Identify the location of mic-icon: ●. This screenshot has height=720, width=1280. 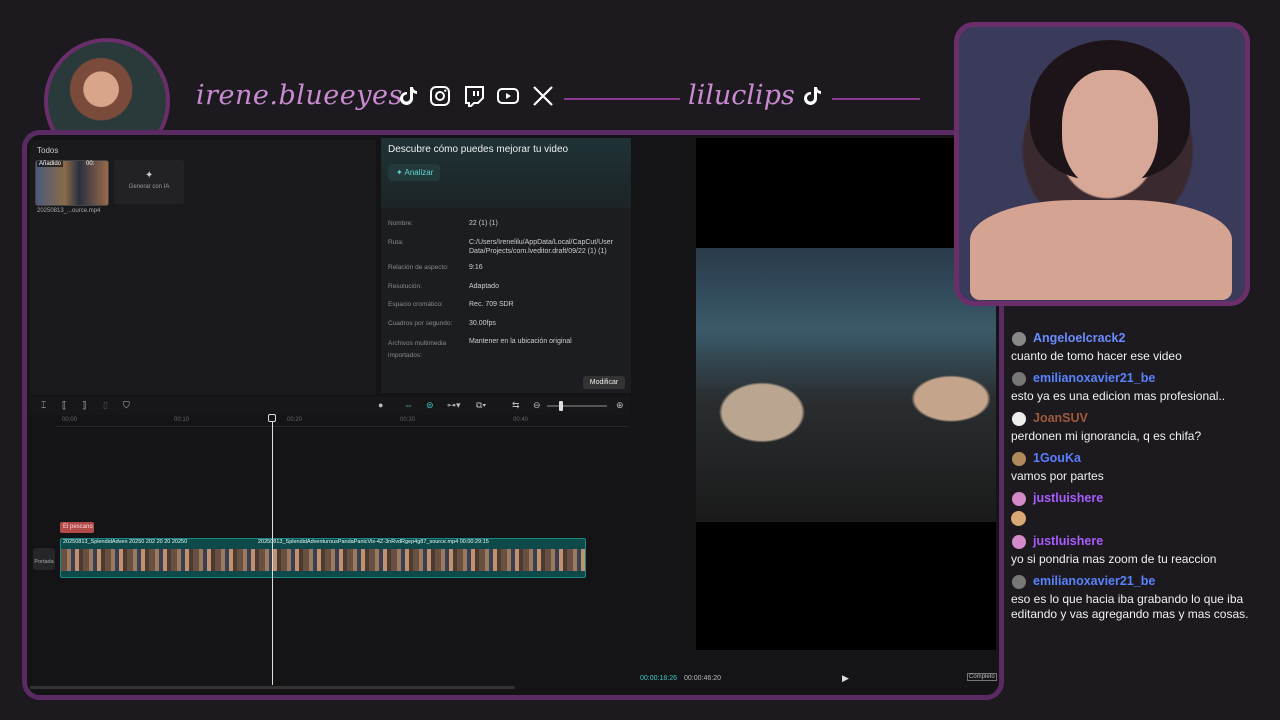
(380, 405).